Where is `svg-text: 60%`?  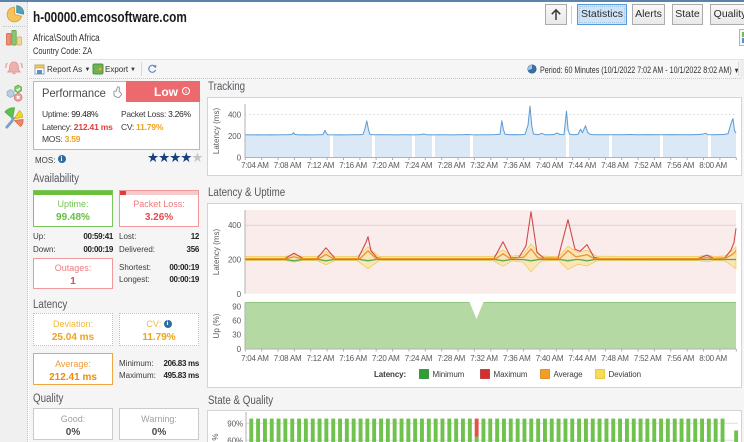 svg-text: 60% is located at coordinates (235, 439).